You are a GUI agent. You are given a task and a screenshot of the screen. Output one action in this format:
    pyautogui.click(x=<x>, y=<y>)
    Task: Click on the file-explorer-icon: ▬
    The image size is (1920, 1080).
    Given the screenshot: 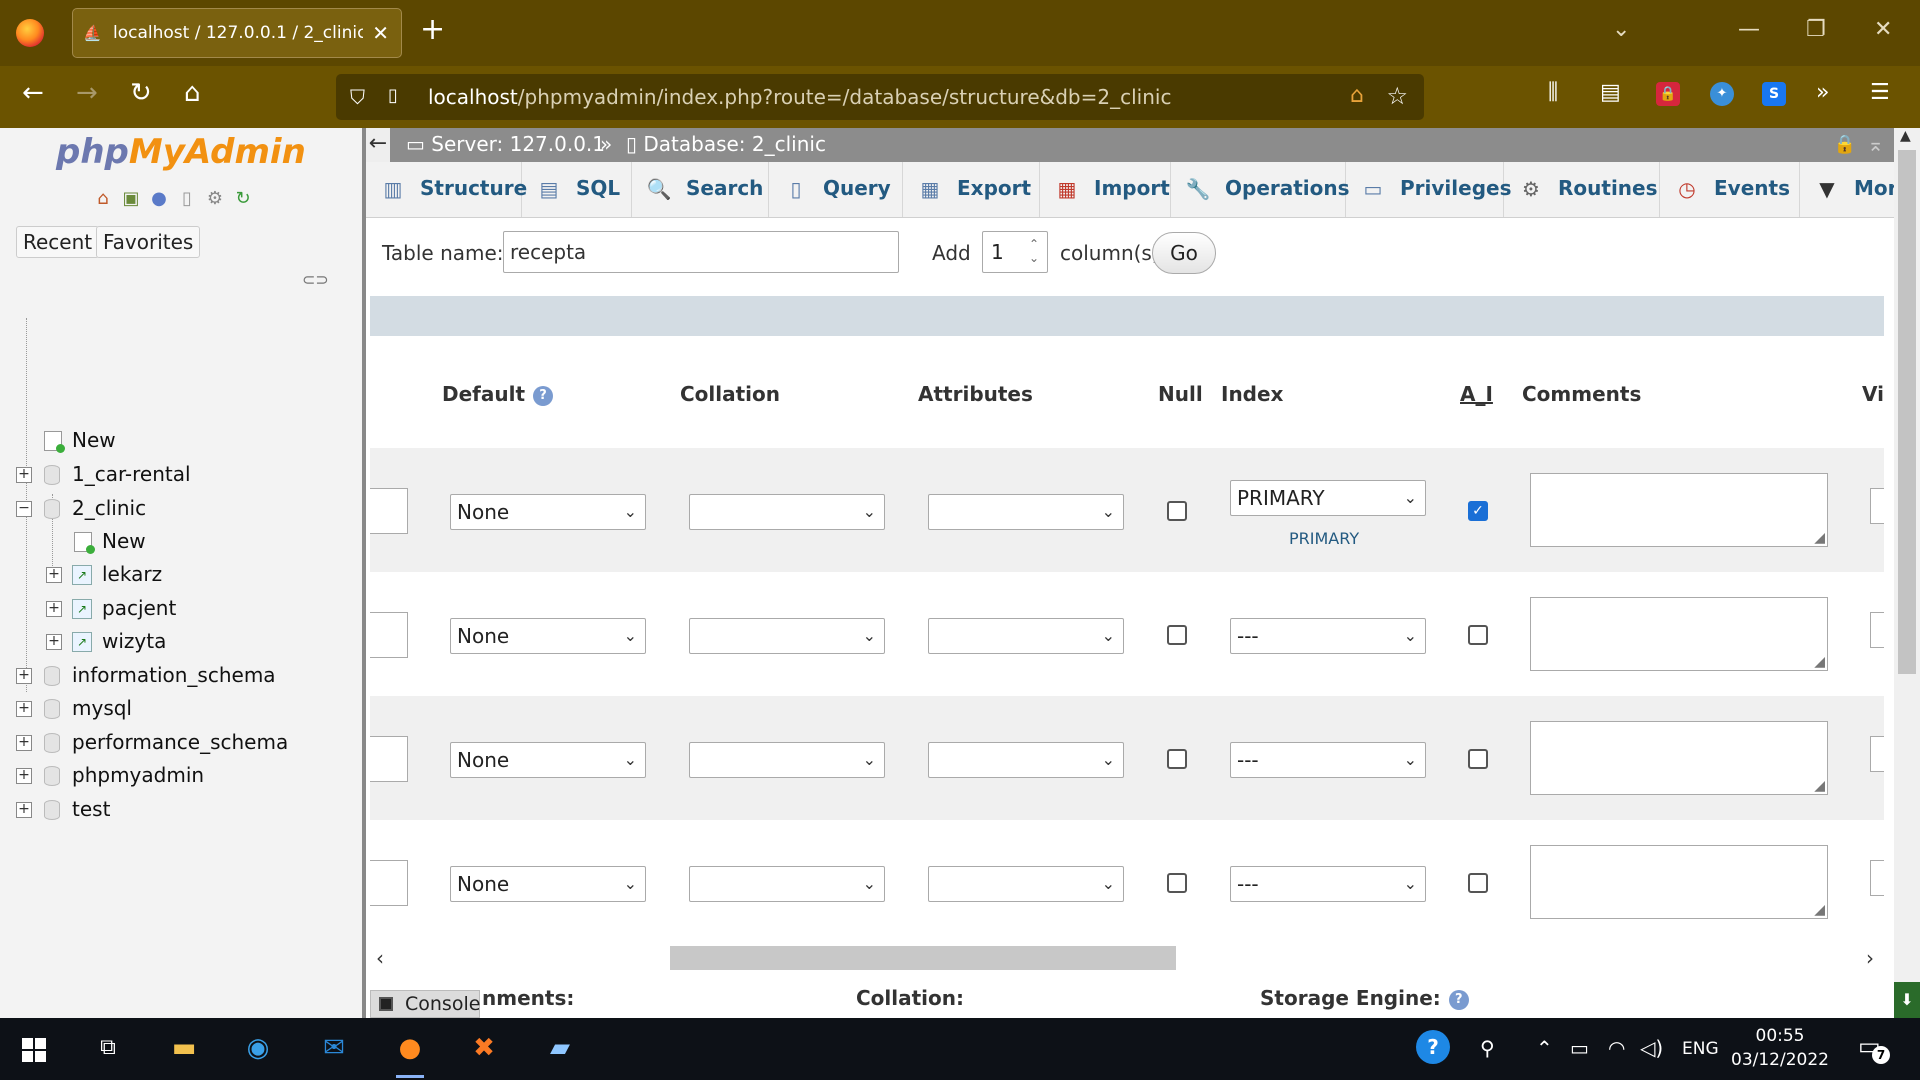 What is the action you would take?
    pyautogui.click(x=184, y=1048)
    